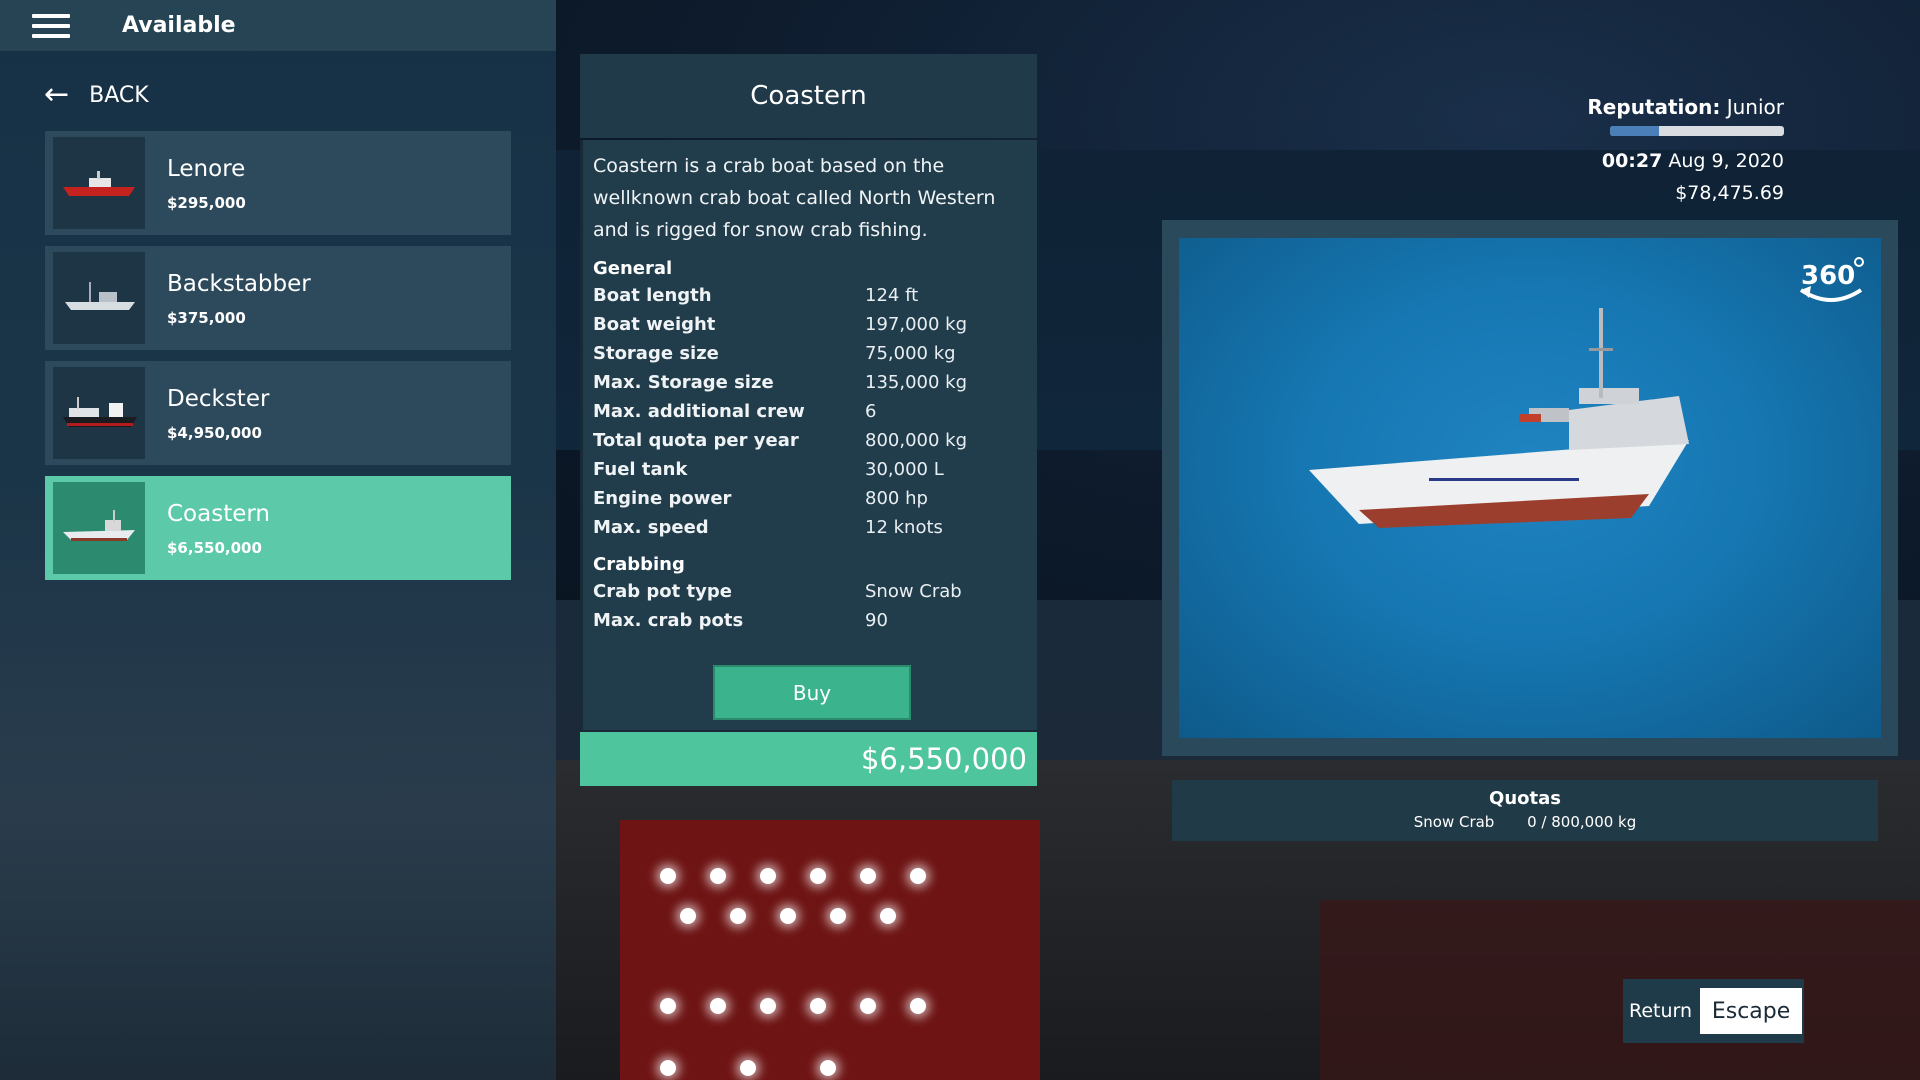 The width and height of the screenshot is (1920, 1080). I want to click on spec-value: 12 knots, so click(904, 527).